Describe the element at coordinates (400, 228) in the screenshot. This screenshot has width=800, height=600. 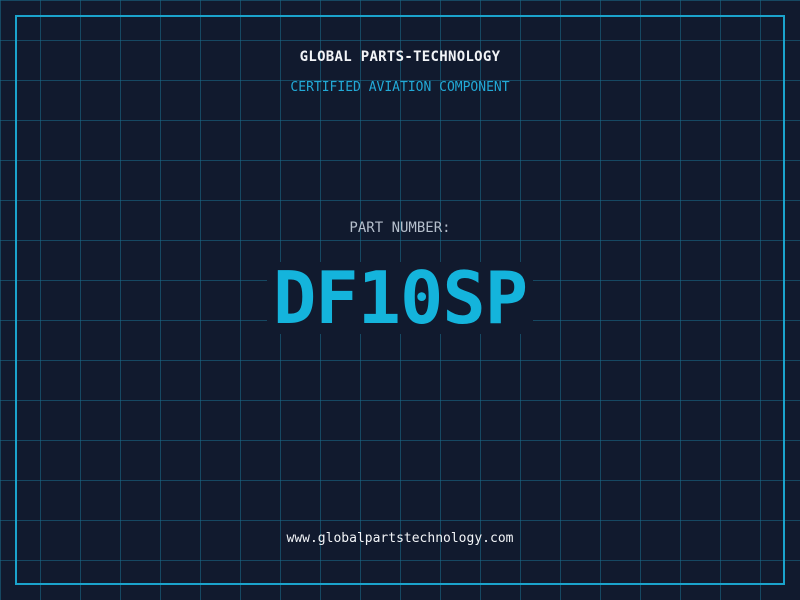
I see `part-number-label: PART NUMBER:` at that location.